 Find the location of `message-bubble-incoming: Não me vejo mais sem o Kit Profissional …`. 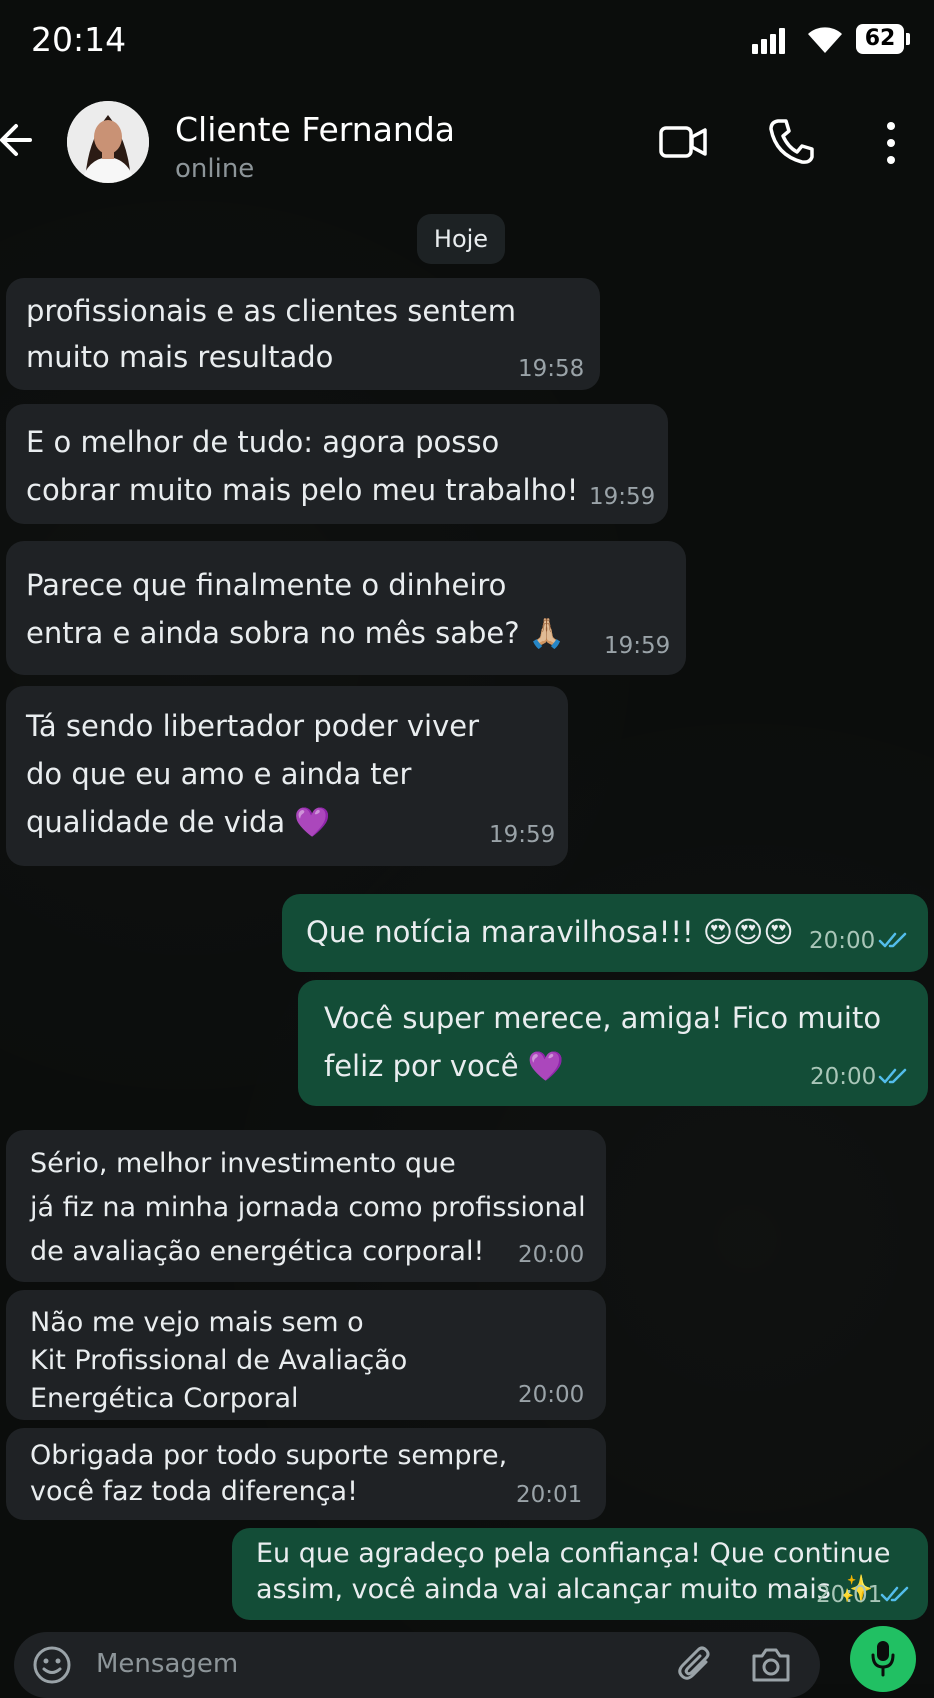

message-bubble-incoming: Não me vejo mais sem o Kit Profissional … is located at coordinates (306, 1355).